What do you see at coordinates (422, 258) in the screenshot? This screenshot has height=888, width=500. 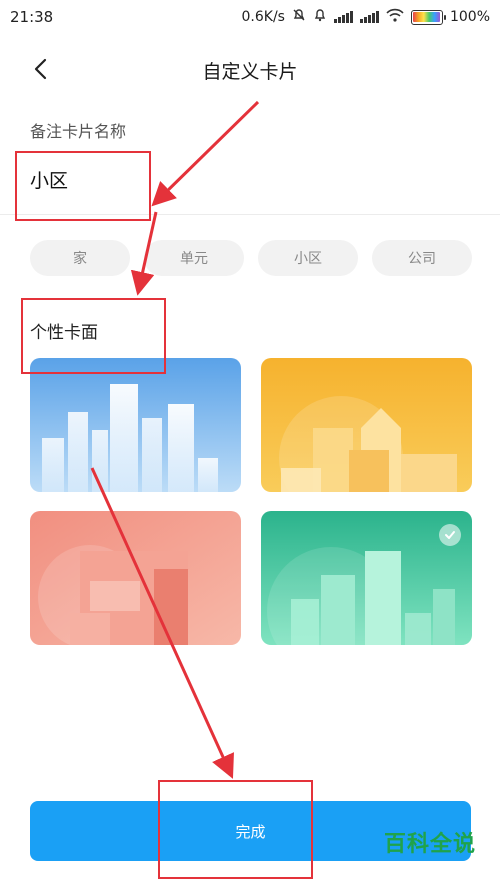 I see `chip-company: 公司` at bounding box center [422, 258].